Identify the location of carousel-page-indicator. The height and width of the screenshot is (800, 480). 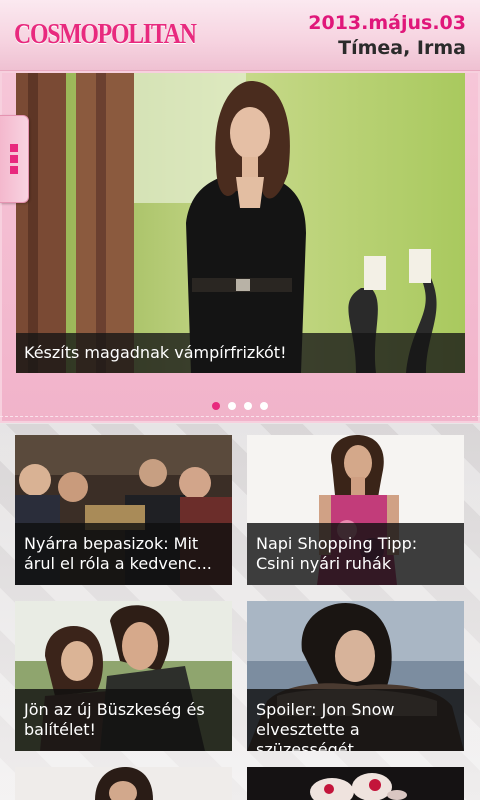
(240, 402).